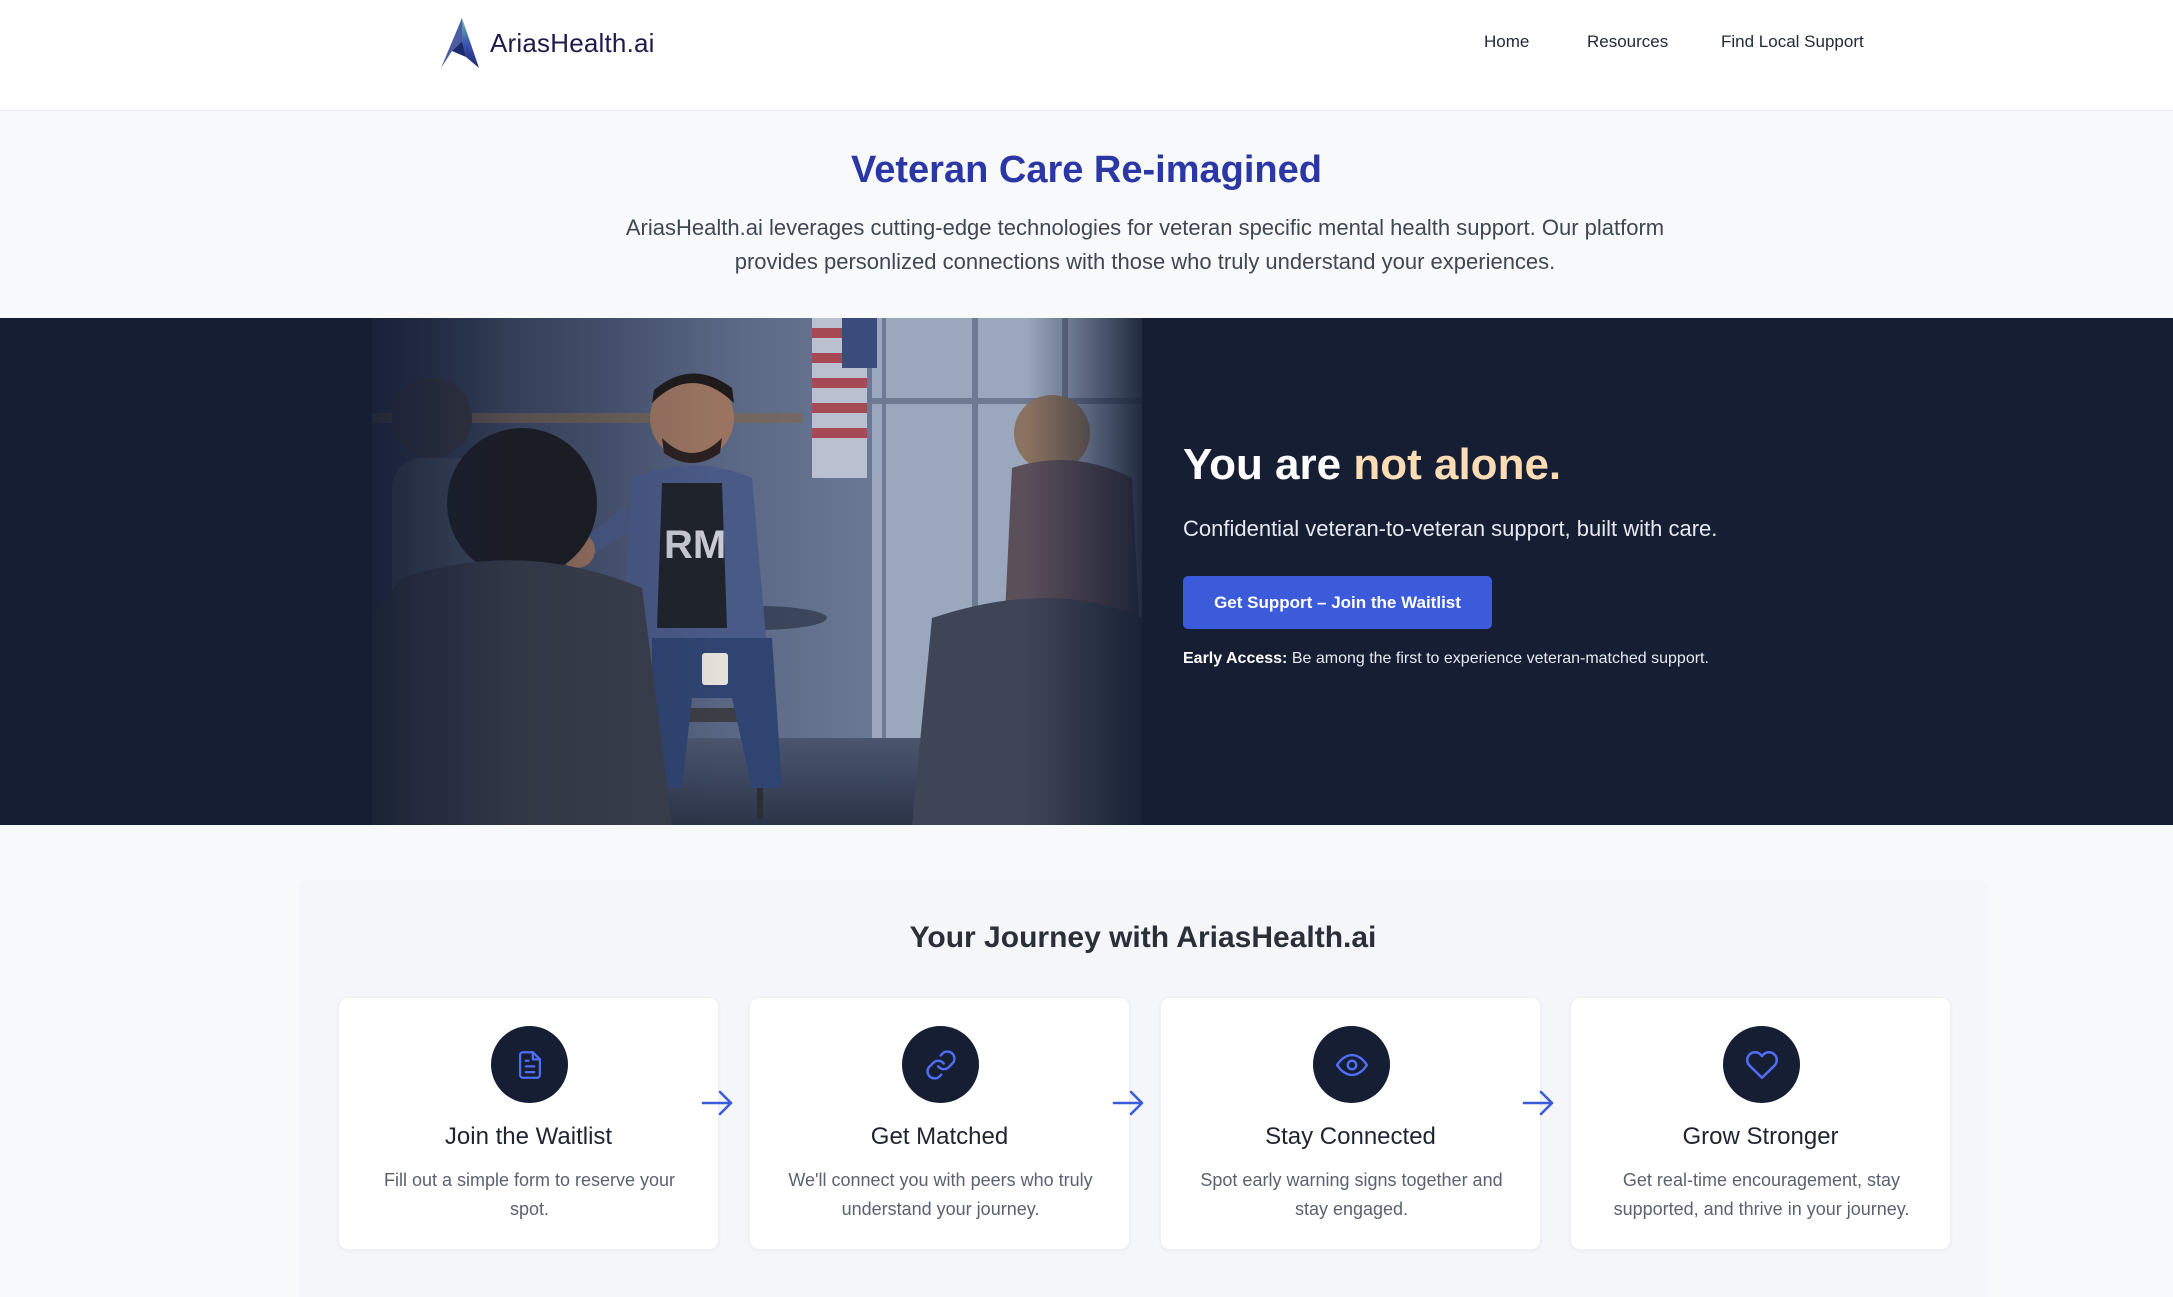  I want to click on hero-title: You are not alone., so click(1372, 465).